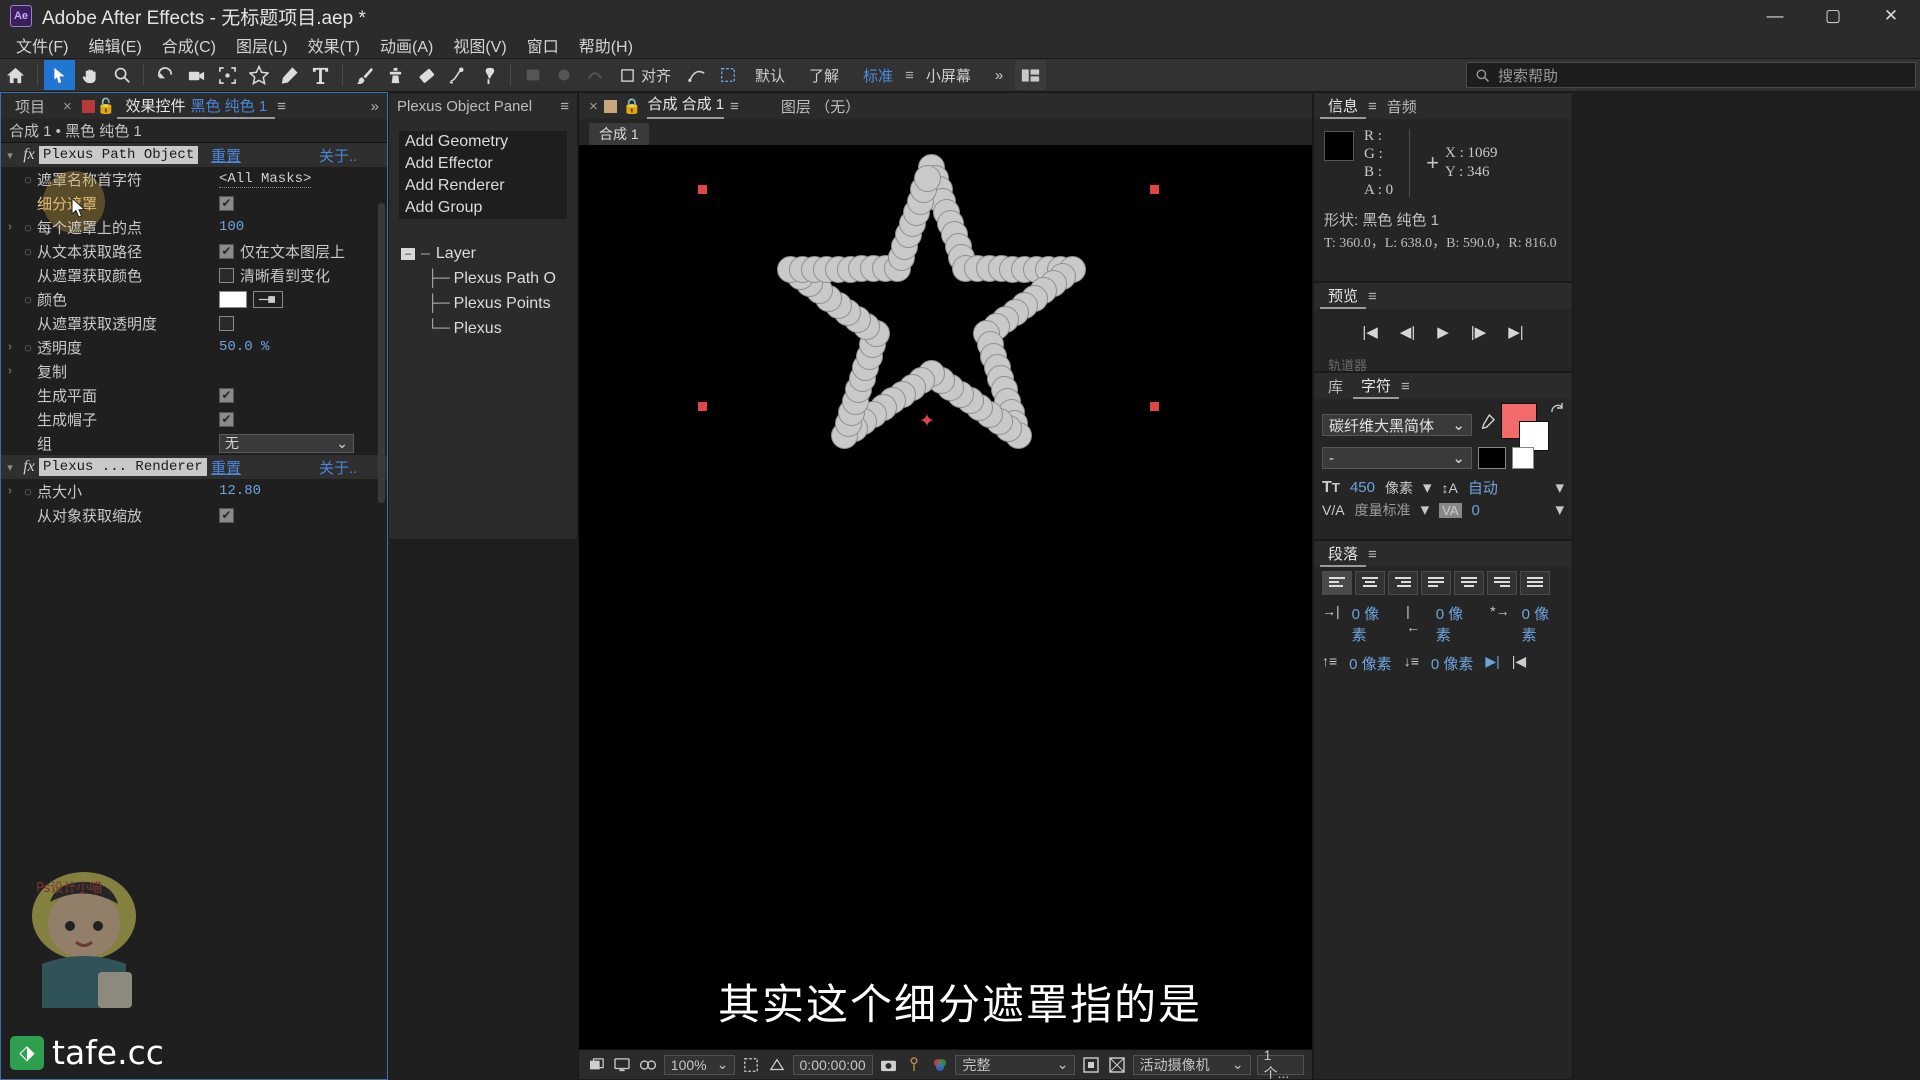 This screenshot has height=1080, width=1920. Describe the element at coordinates (194, 251) in the screenshot. I see `prop-row-get-path-from-text: ◌ 从文本获取路径 ✔ 仅在文本图层上` at that location.